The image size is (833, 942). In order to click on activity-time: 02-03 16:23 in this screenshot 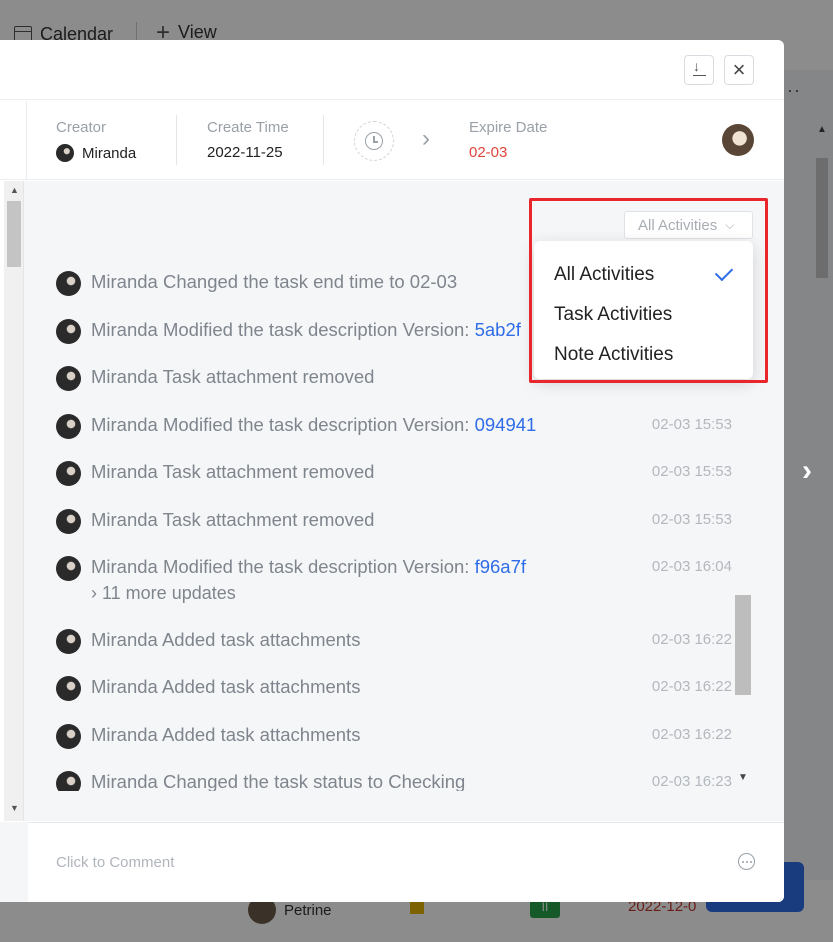, I will do `click(691, 781)`.